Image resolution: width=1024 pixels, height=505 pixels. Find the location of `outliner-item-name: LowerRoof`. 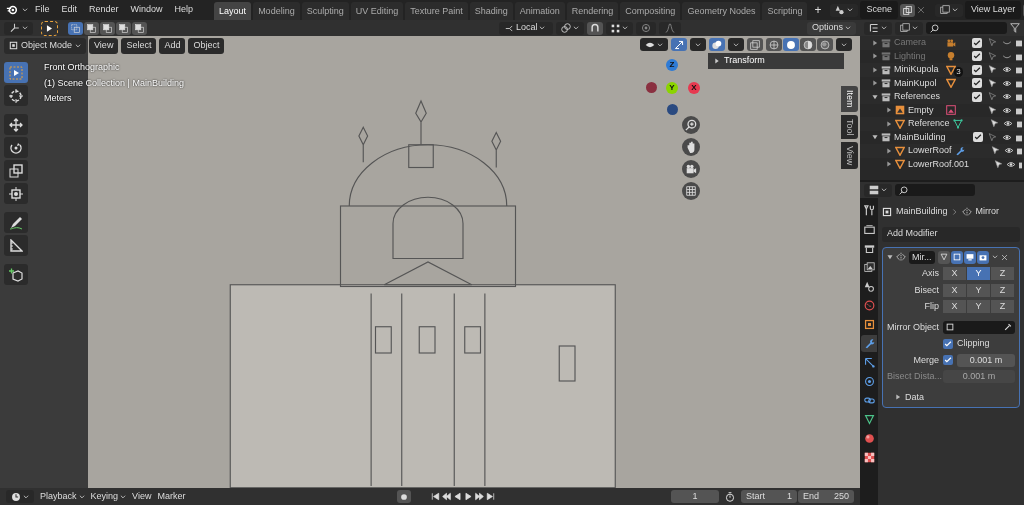

outliner-item-name: LowerRoof is located at coordinates (930, 150).